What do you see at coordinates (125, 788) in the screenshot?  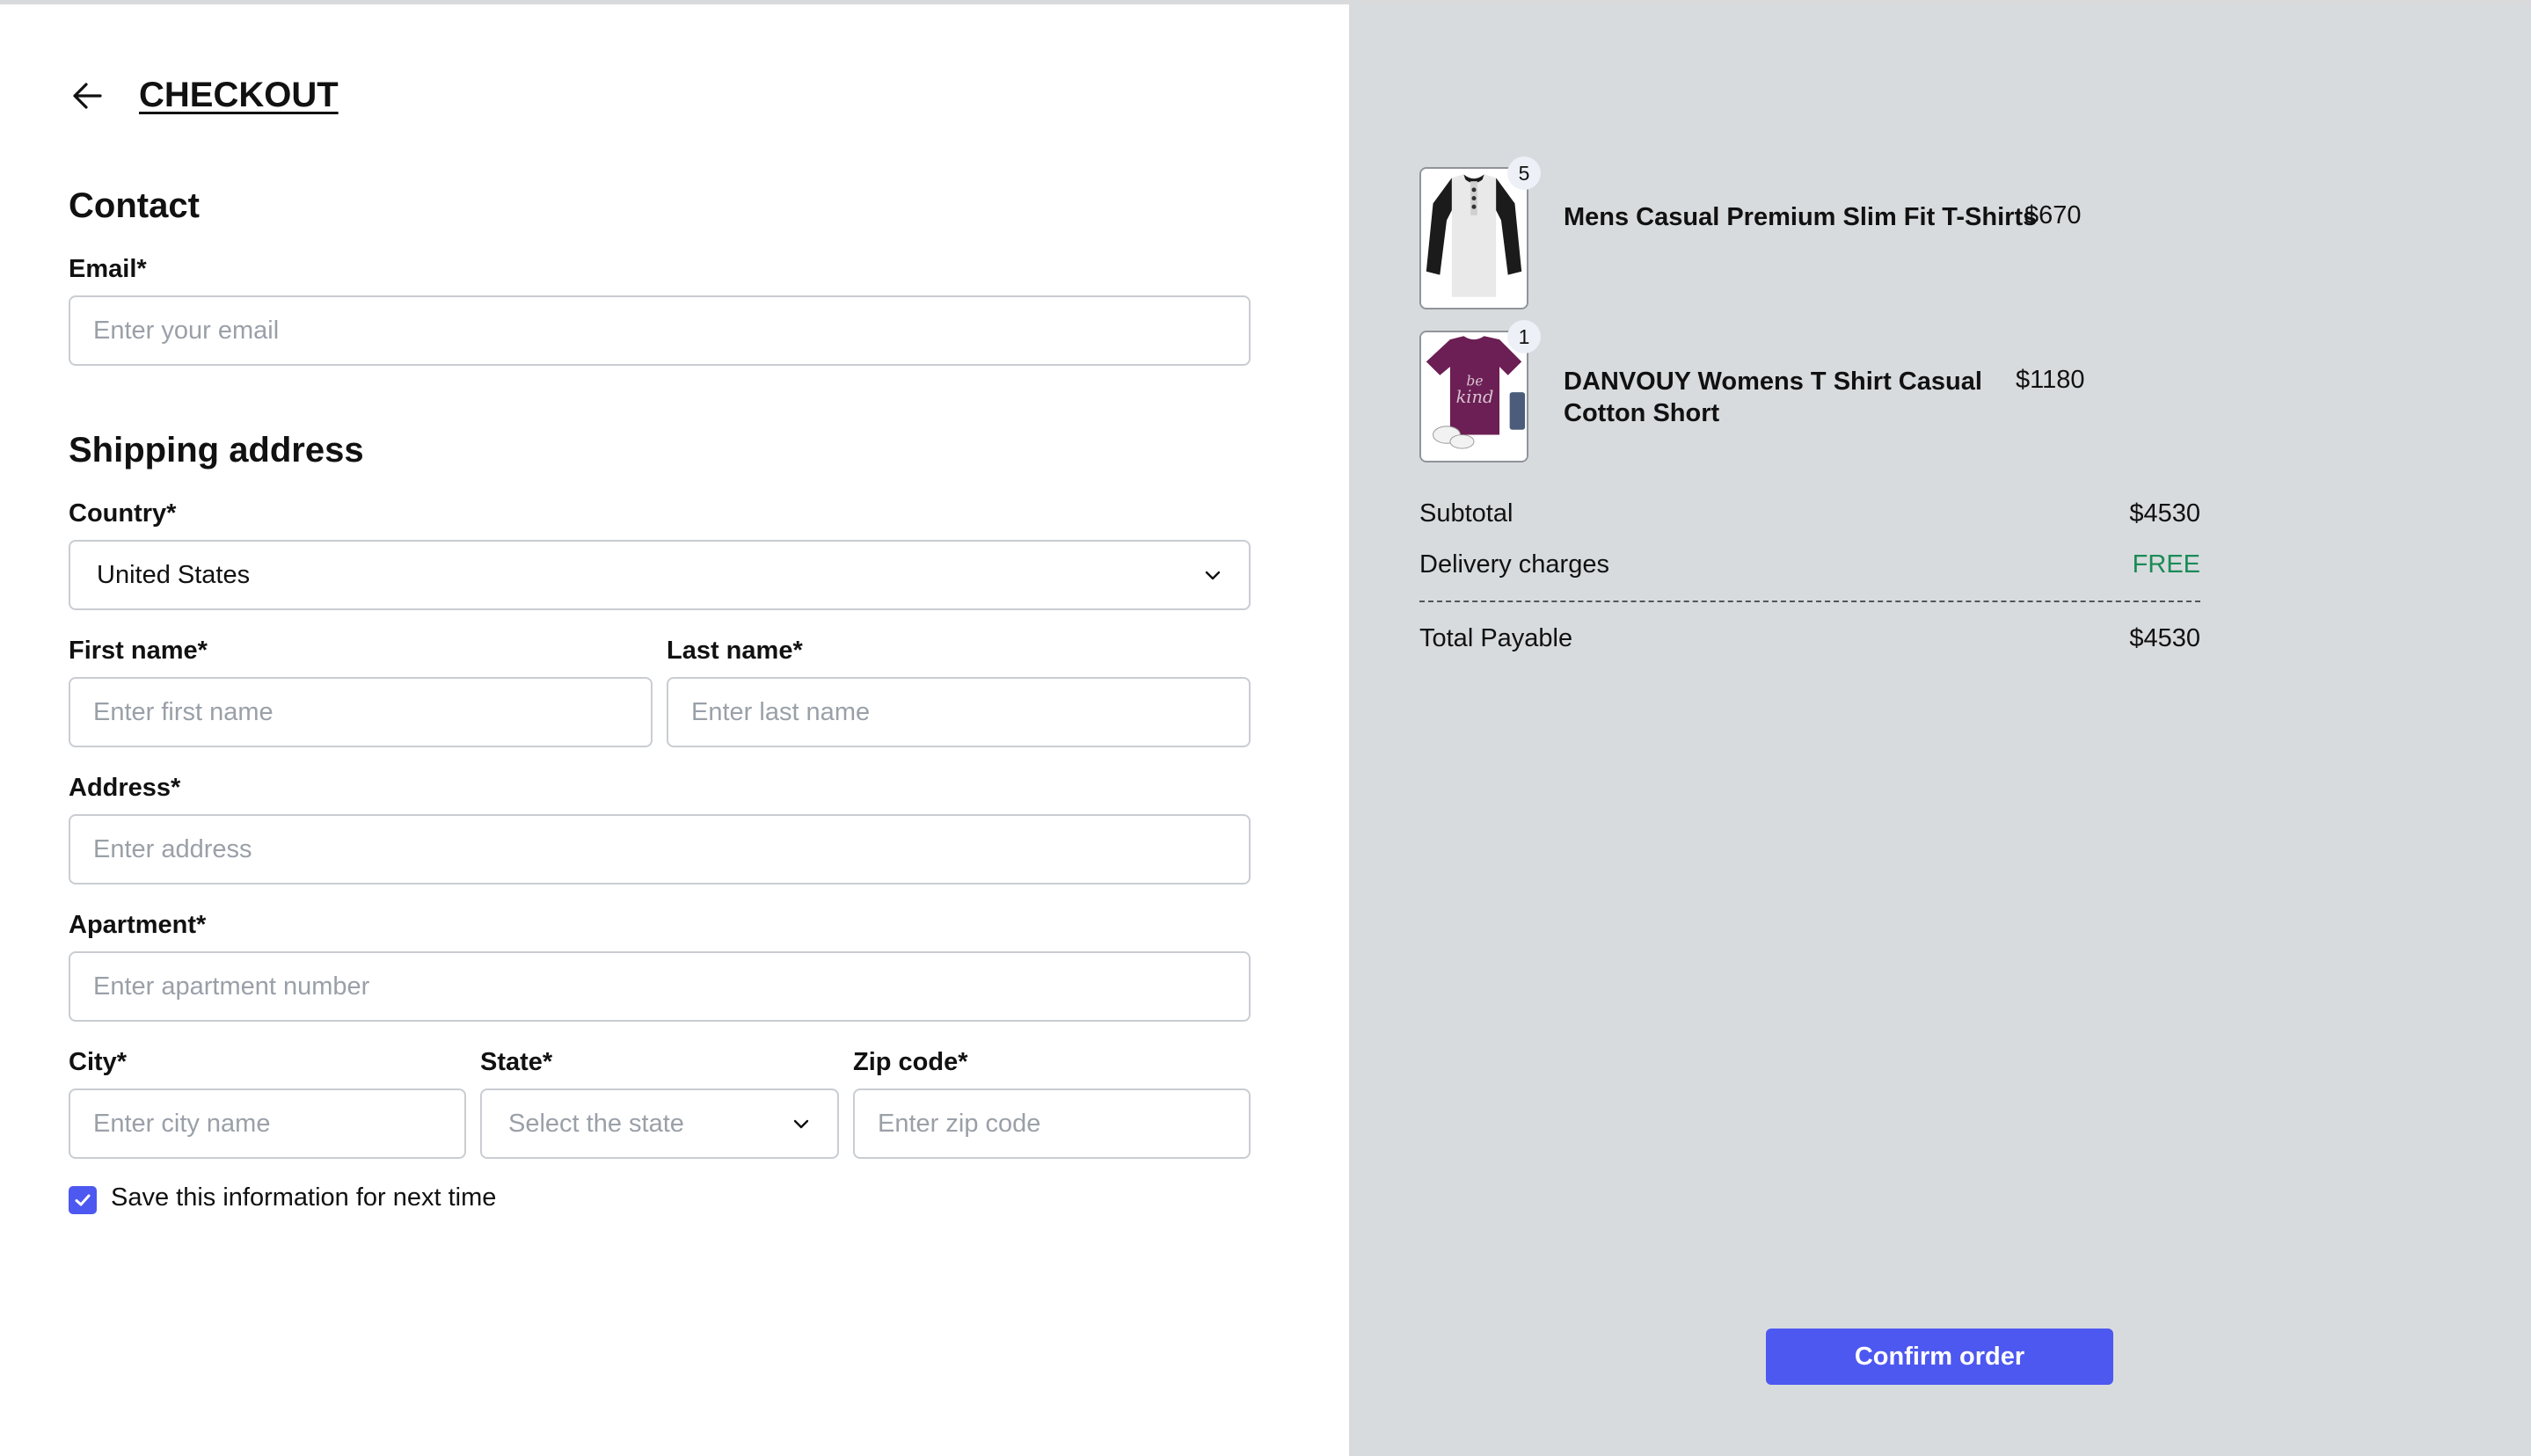 I see `address-label: Address*` at bounding box center [125, 788].